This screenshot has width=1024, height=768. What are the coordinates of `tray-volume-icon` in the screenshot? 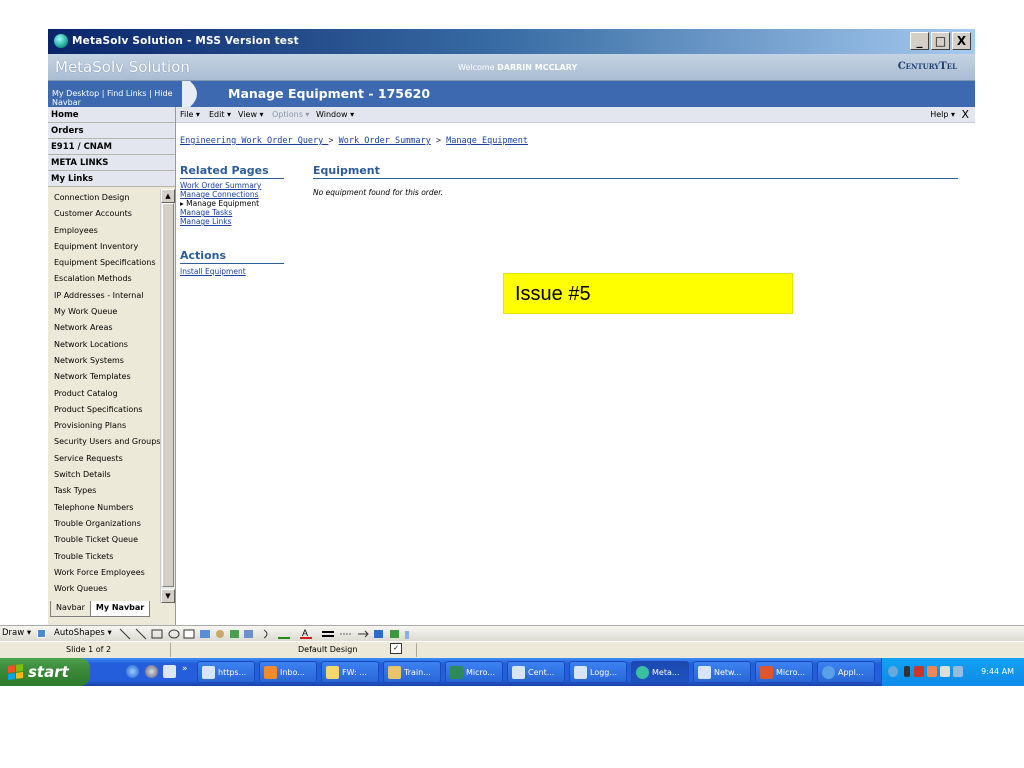 It's located at (945, 671).